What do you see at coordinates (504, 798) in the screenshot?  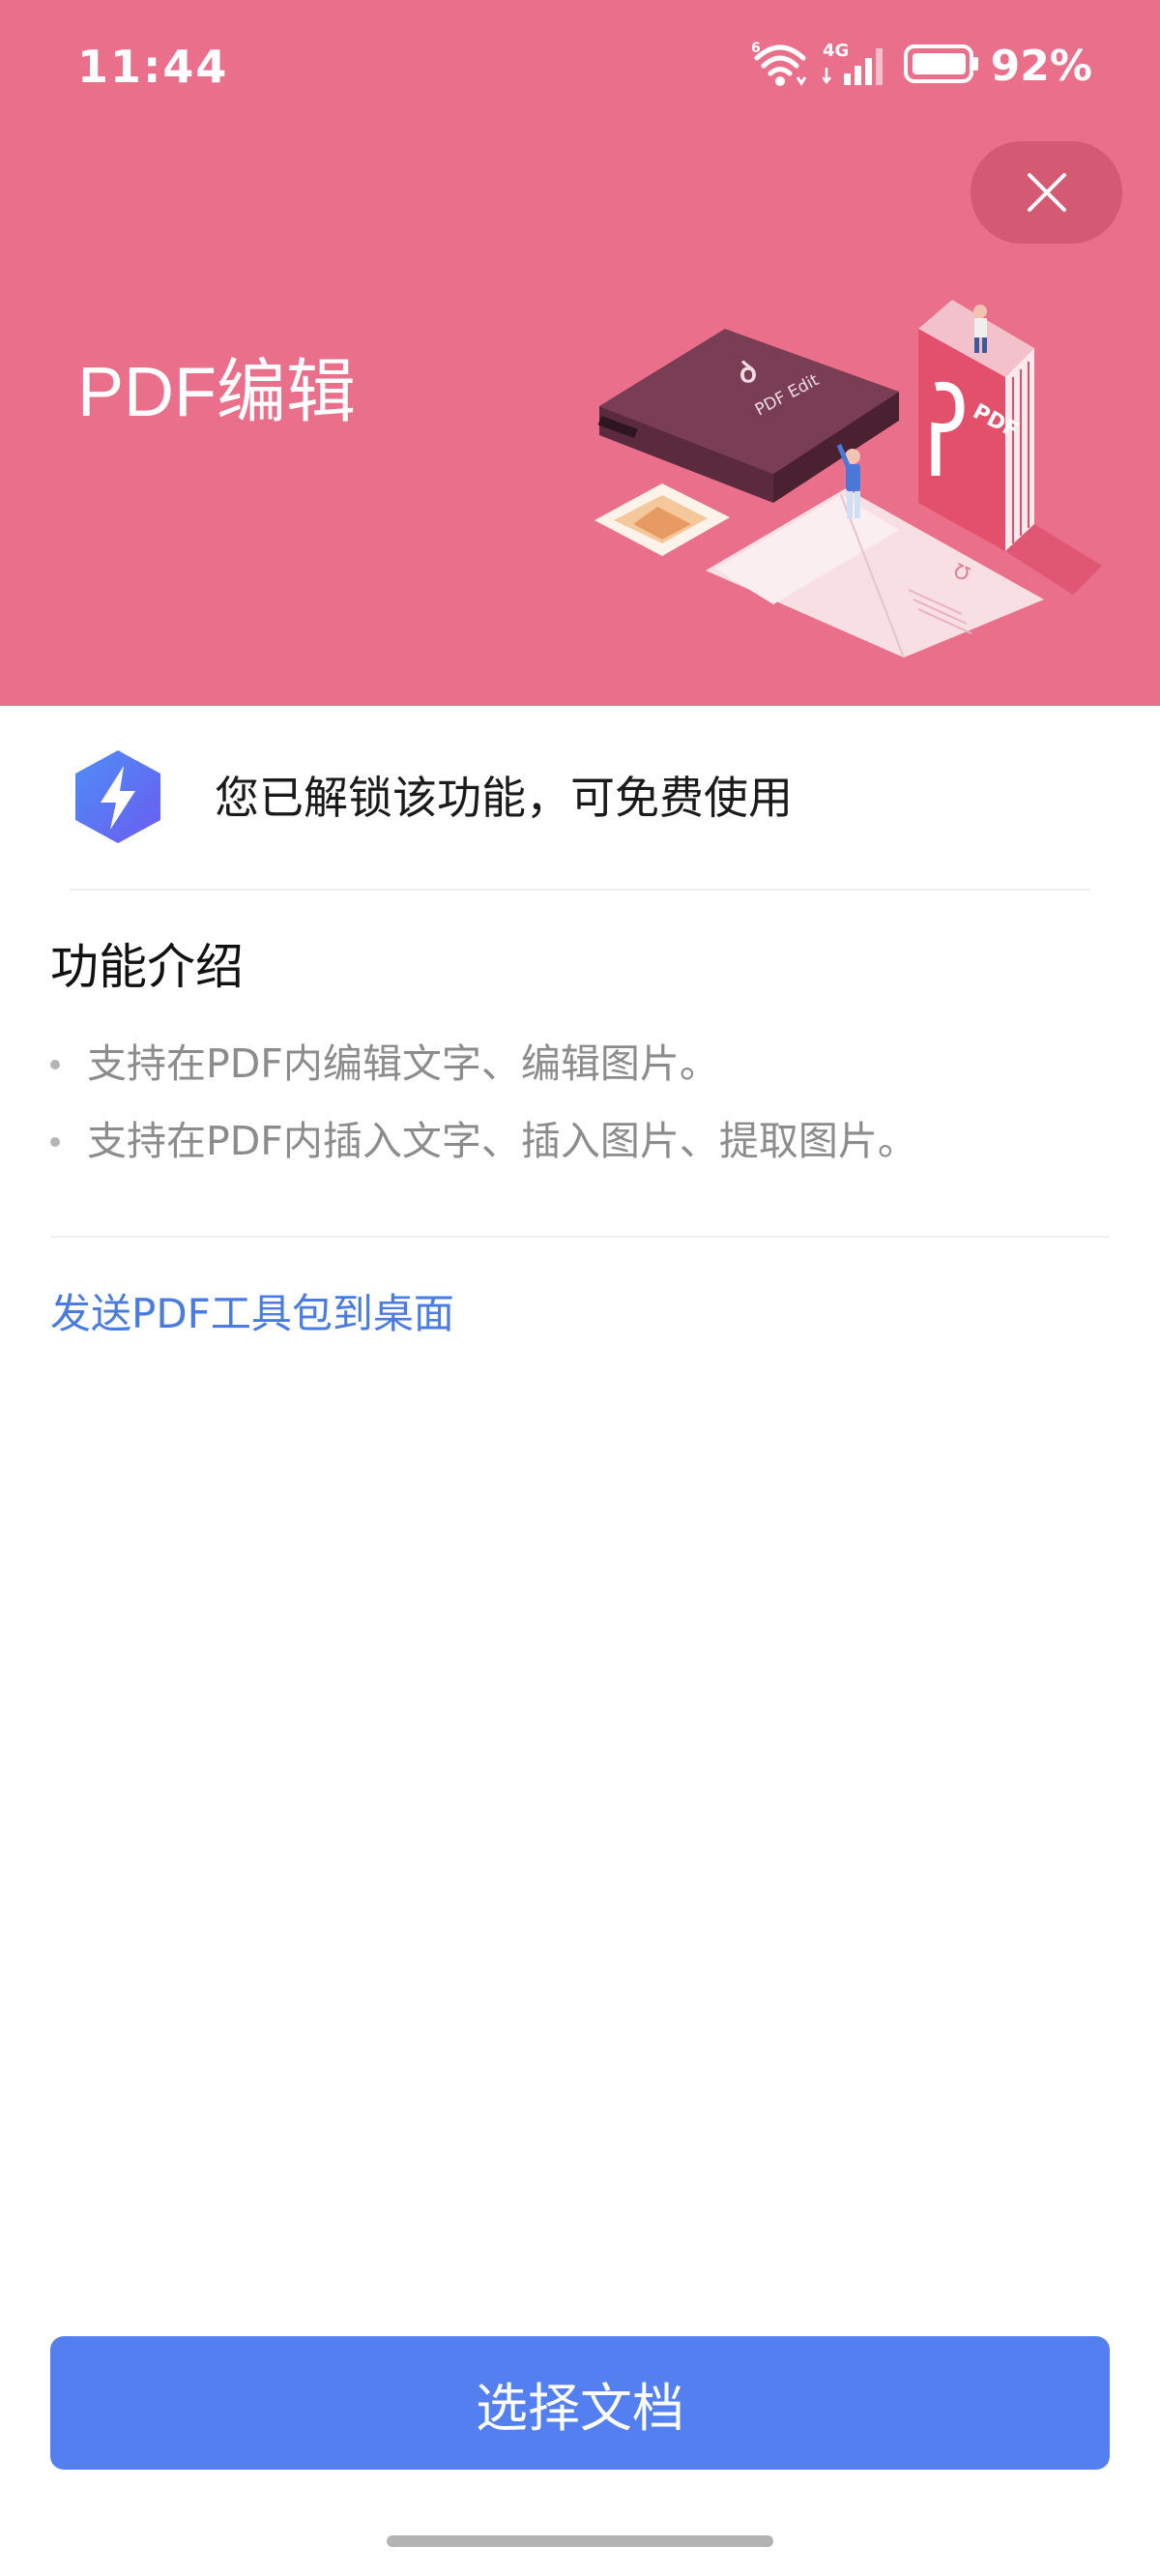 I see `unlock-notice-text: 您已解锁该功能，可免费使用` at bounding box center [504, 798].